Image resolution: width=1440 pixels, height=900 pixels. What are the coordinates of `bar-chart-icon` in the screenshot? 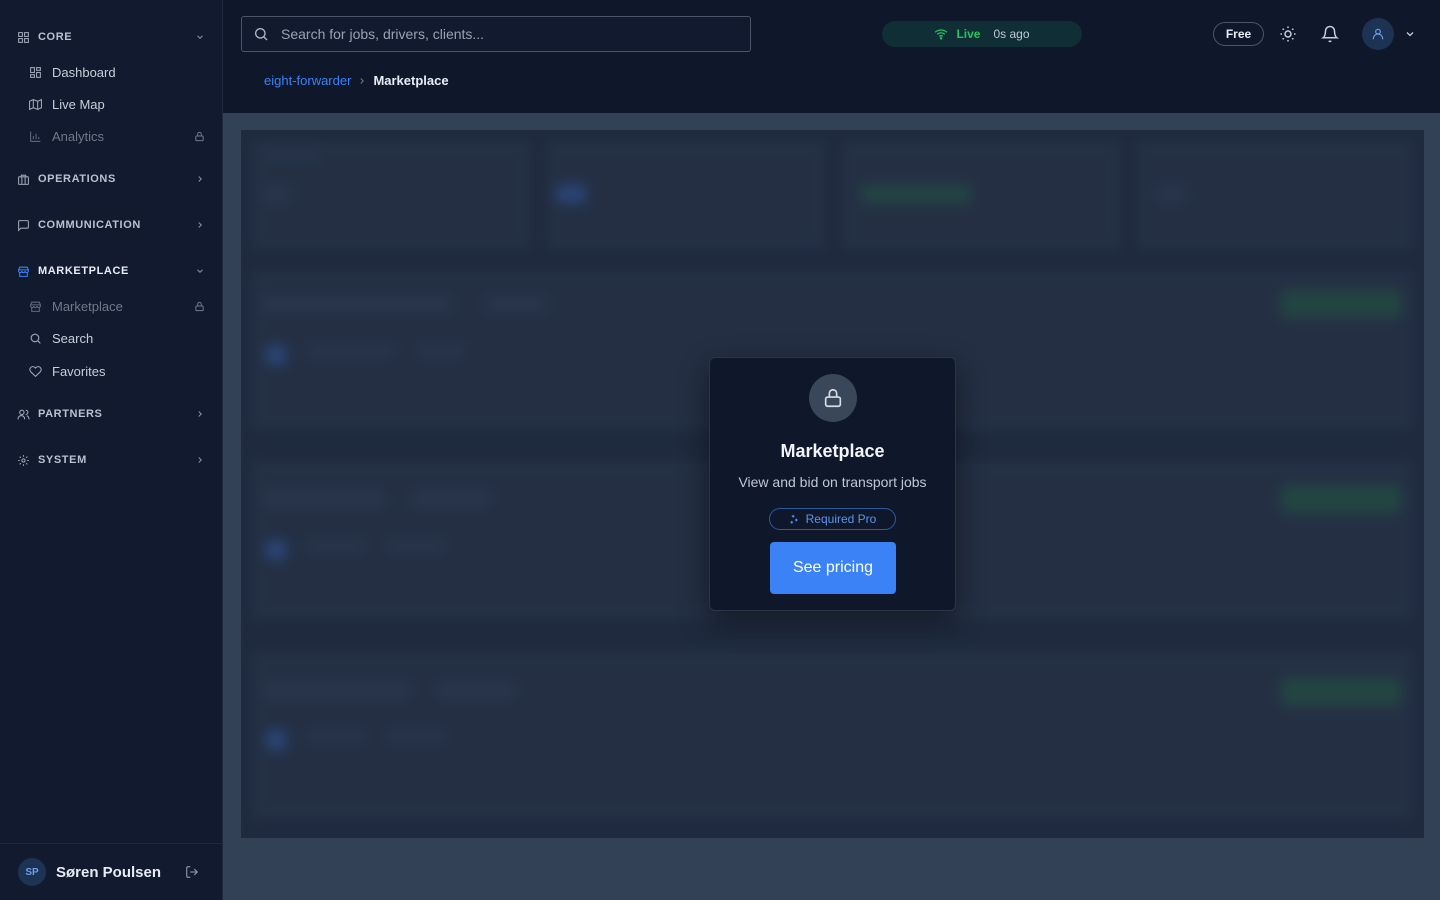 It's located at (35, 136).